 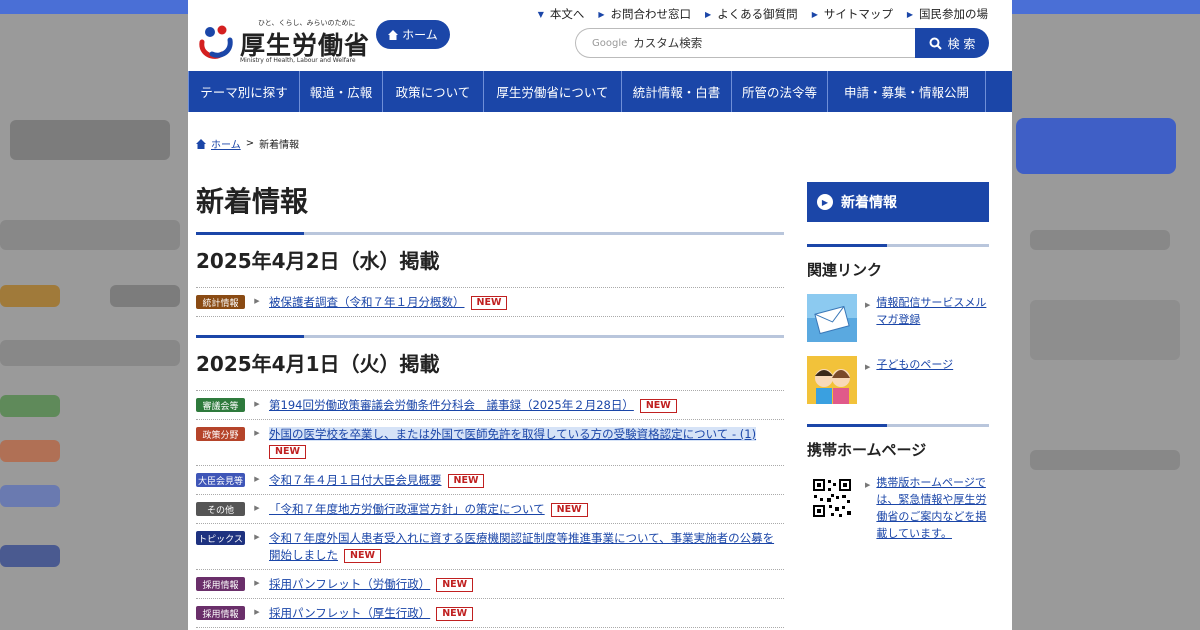 I want to click on mhlw-logo-icon, so click(x=216, y=42).